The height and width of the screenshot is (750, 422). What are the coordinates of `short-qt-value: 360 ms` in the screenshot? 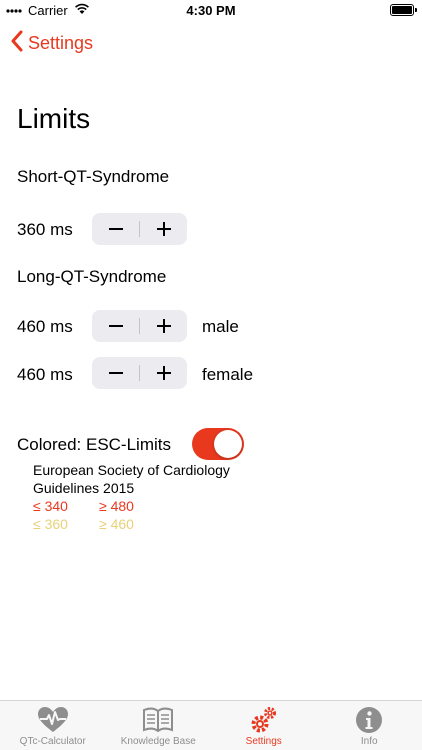 It's located at (45, 229).